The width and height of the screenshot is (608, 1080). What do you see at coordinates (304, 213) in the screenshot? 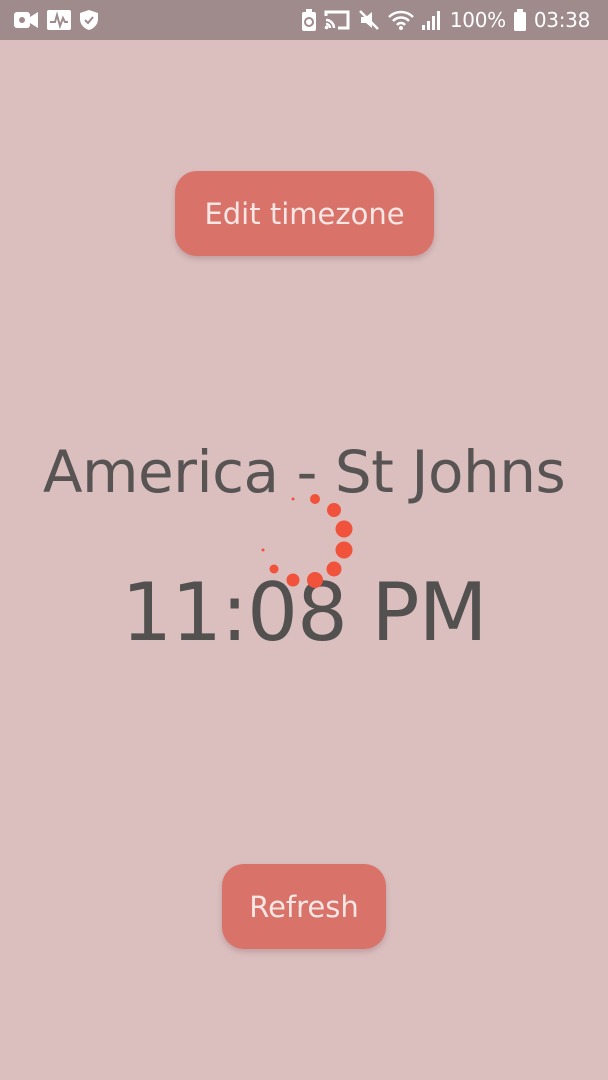
I see `edit-timezone-button: Edit timezone` at bounding box center [304, 213].